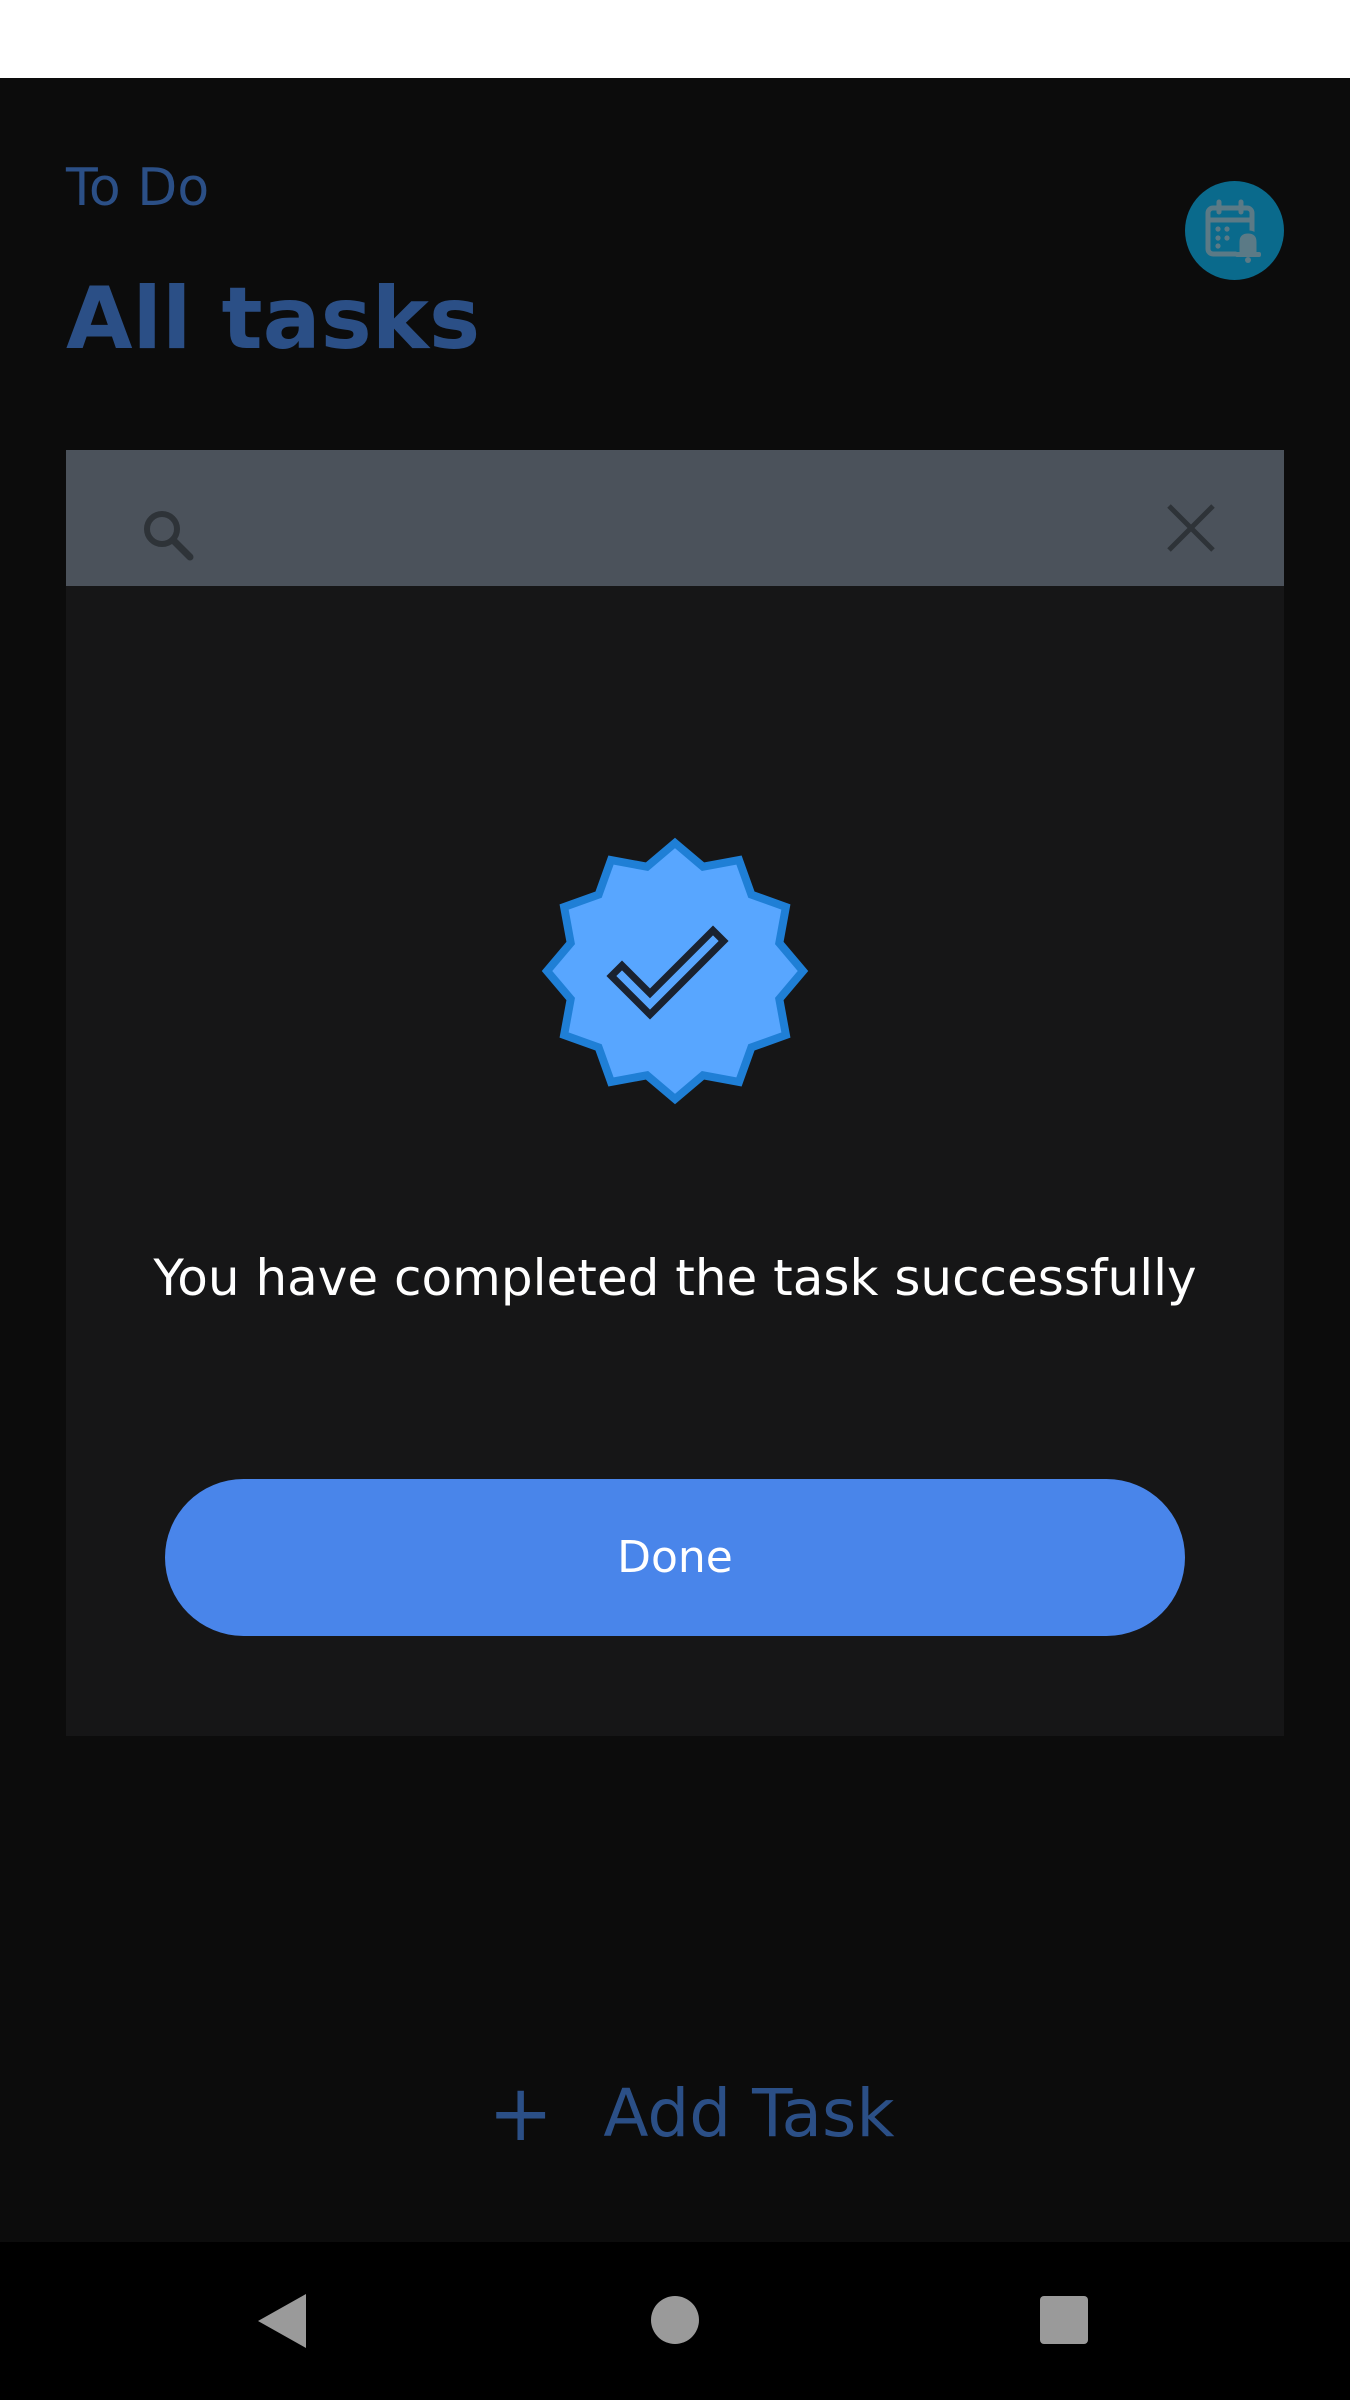 The image size is (1350, 2400). I want to click on home-circle-icon, so click(675, 2320).